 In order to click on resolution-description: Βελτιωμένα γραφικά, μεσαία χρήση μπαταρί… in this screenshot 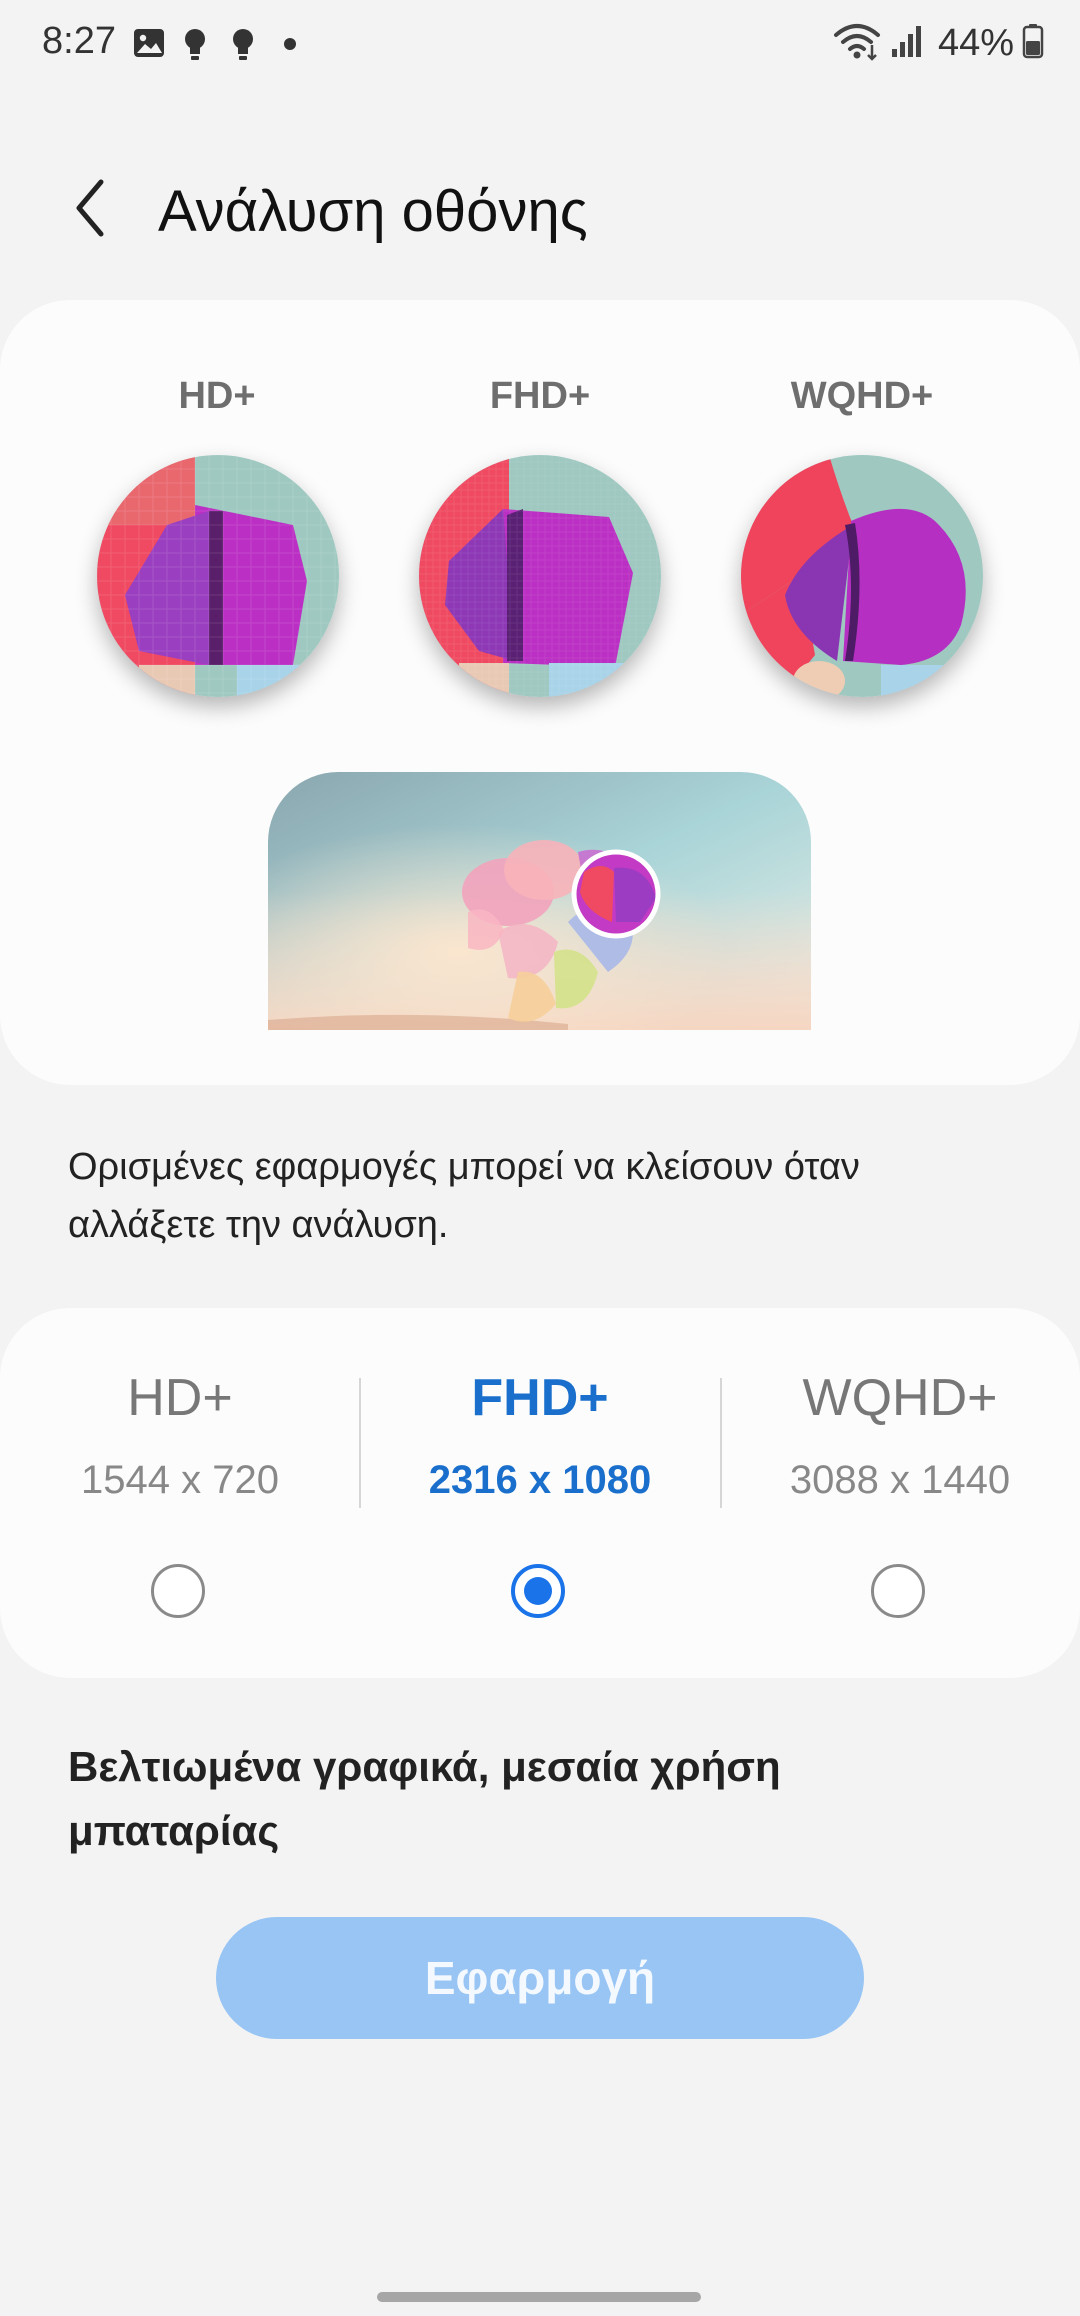, I will do `click(424, 1798)`.